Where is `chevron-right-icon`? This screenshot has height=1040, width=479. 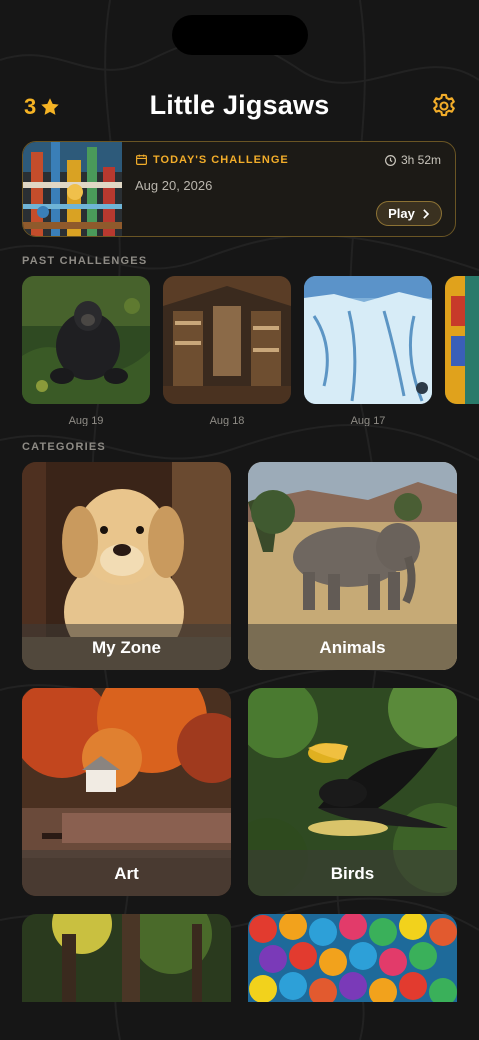 chevron-right-icon is located at coordinates (426, 213).